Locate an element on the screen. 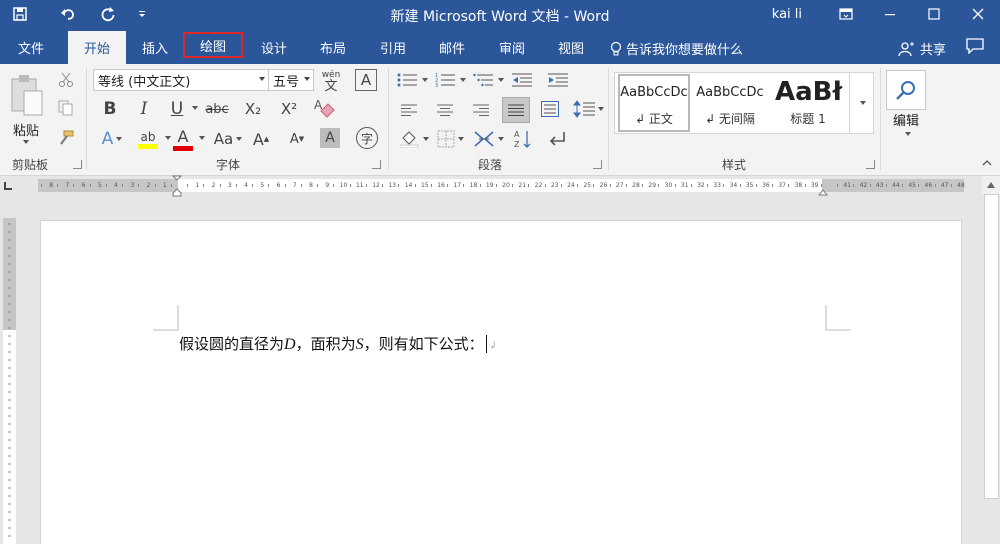 This screenshot has height=544, width=1000. align-center-button is located at coordinates (445, 110).